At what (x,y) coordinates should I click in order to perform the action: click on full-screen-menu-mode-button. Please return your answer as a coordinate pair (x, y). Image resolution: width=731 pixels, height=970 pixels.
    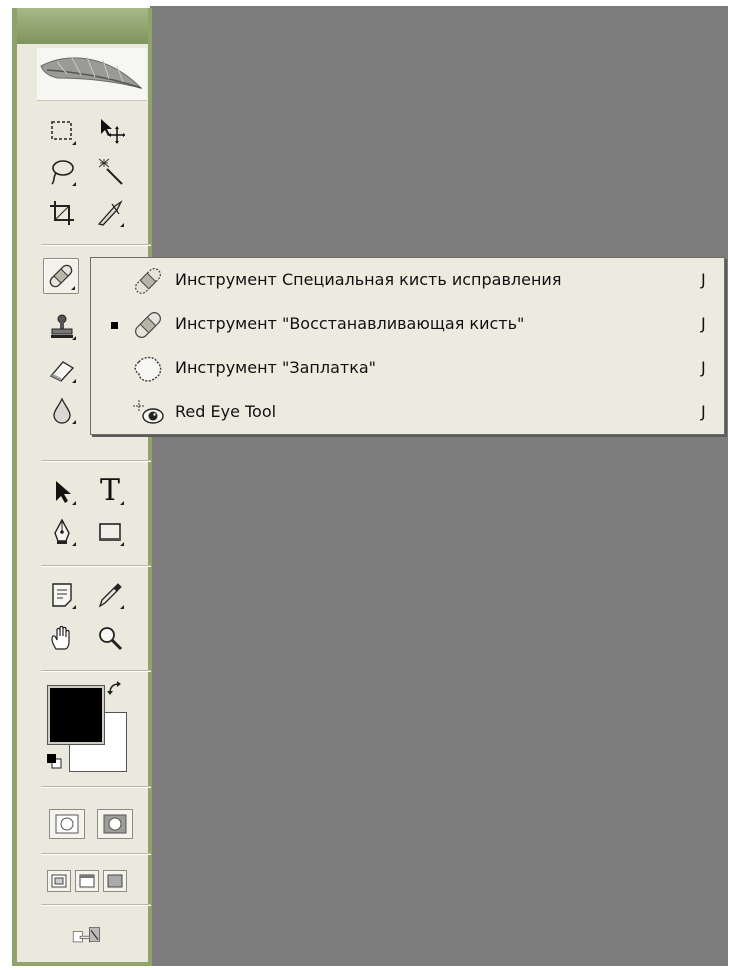
    Looking at the image, I should click on (87, 881).